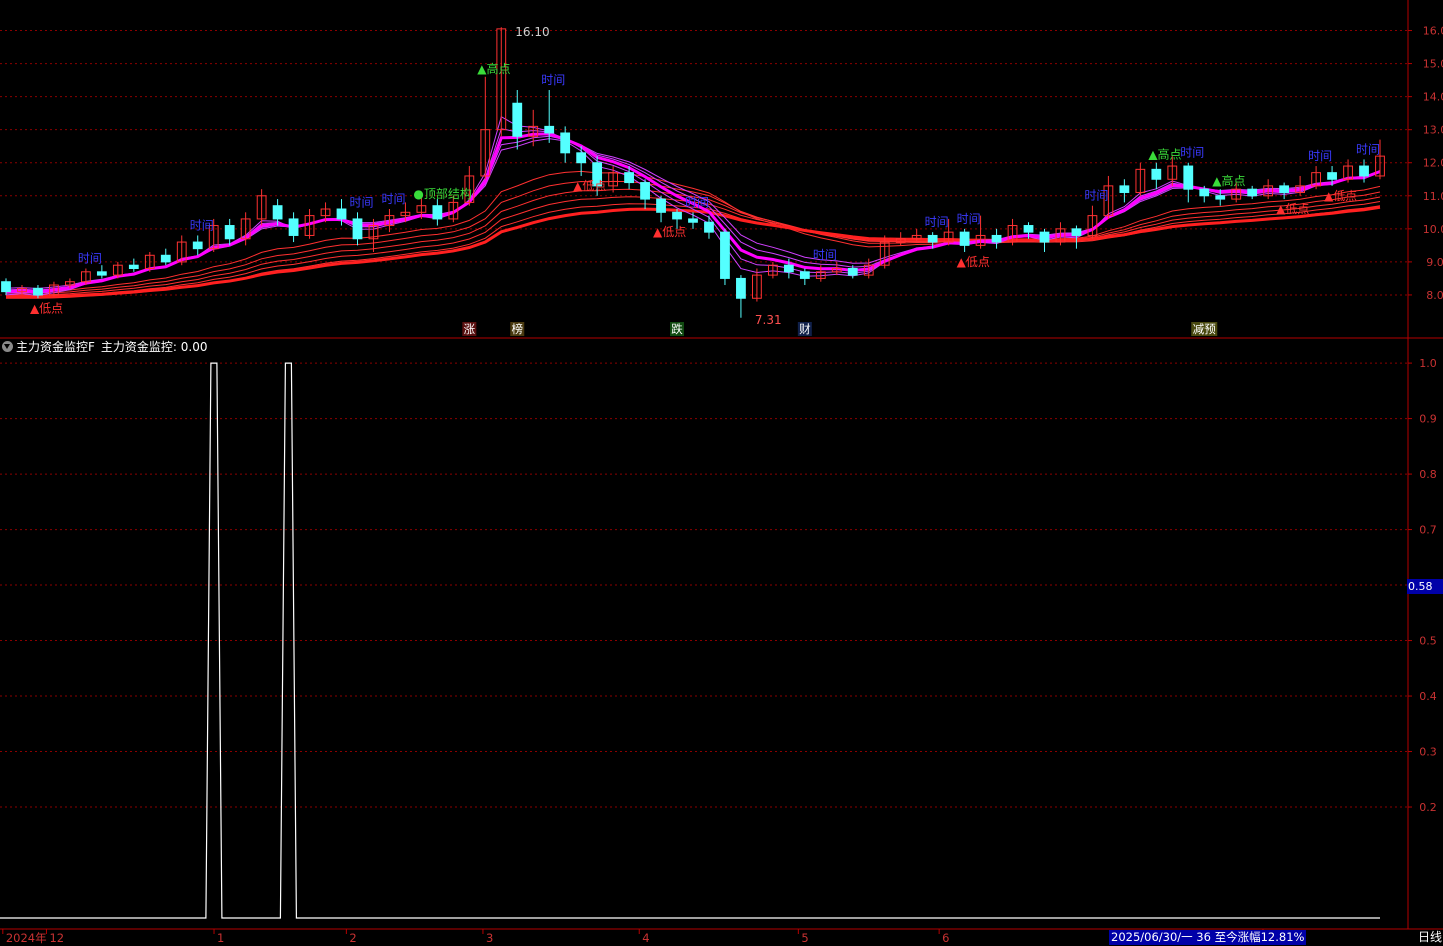 The image size is (1443, 946). What do you see at coordinates (1433, 229) in the screenshot?
I see `price-tick-label: 10.0` at bounding box center [1433, 229].